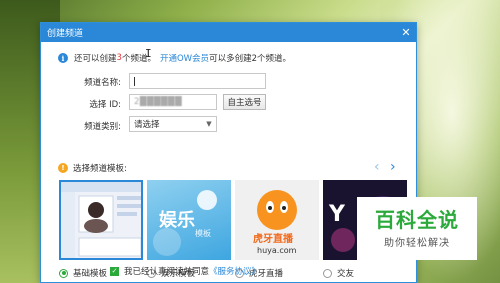 This screenshot has height=283, width=500. I want to click on huya-thumb-title: 虎牙直播, so click(273, 239).